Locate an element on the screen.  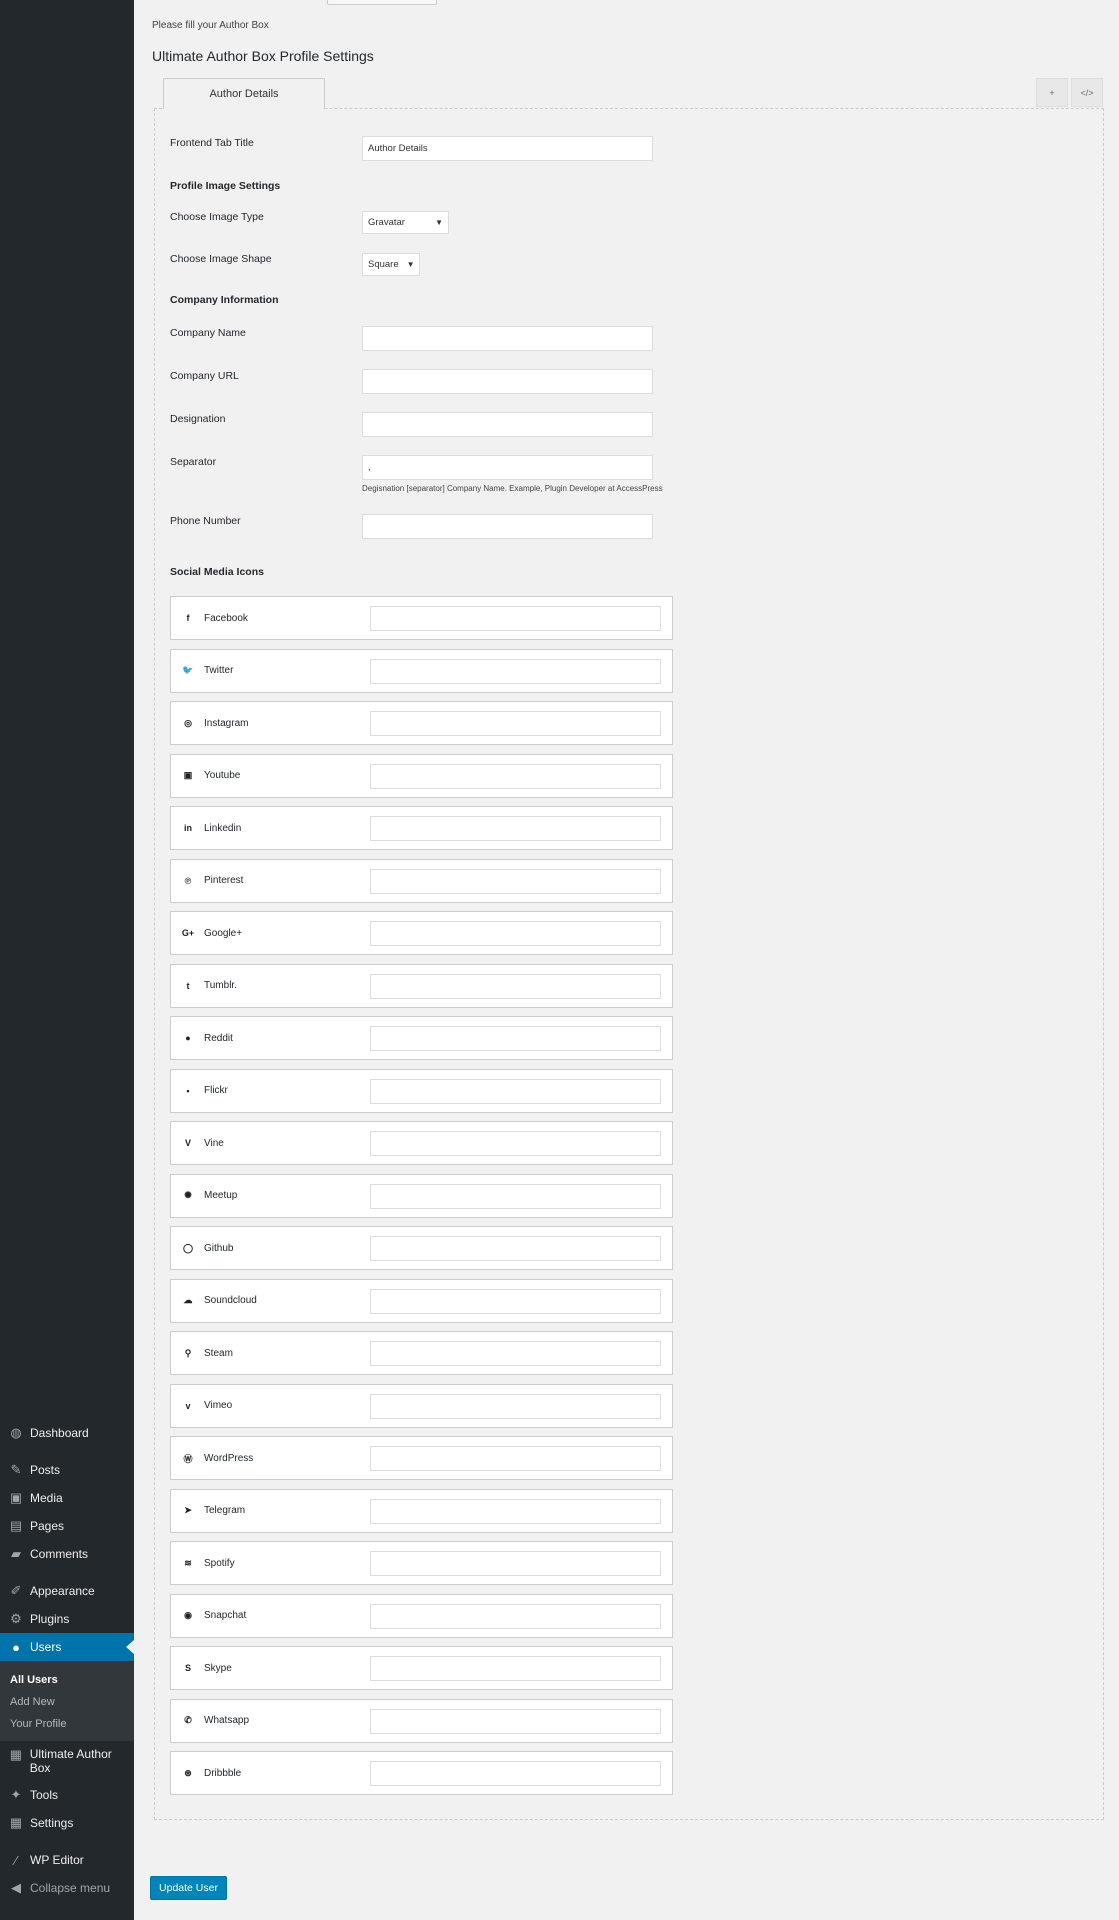
tab-actions: + </> is located at coordinates (1068, 92).